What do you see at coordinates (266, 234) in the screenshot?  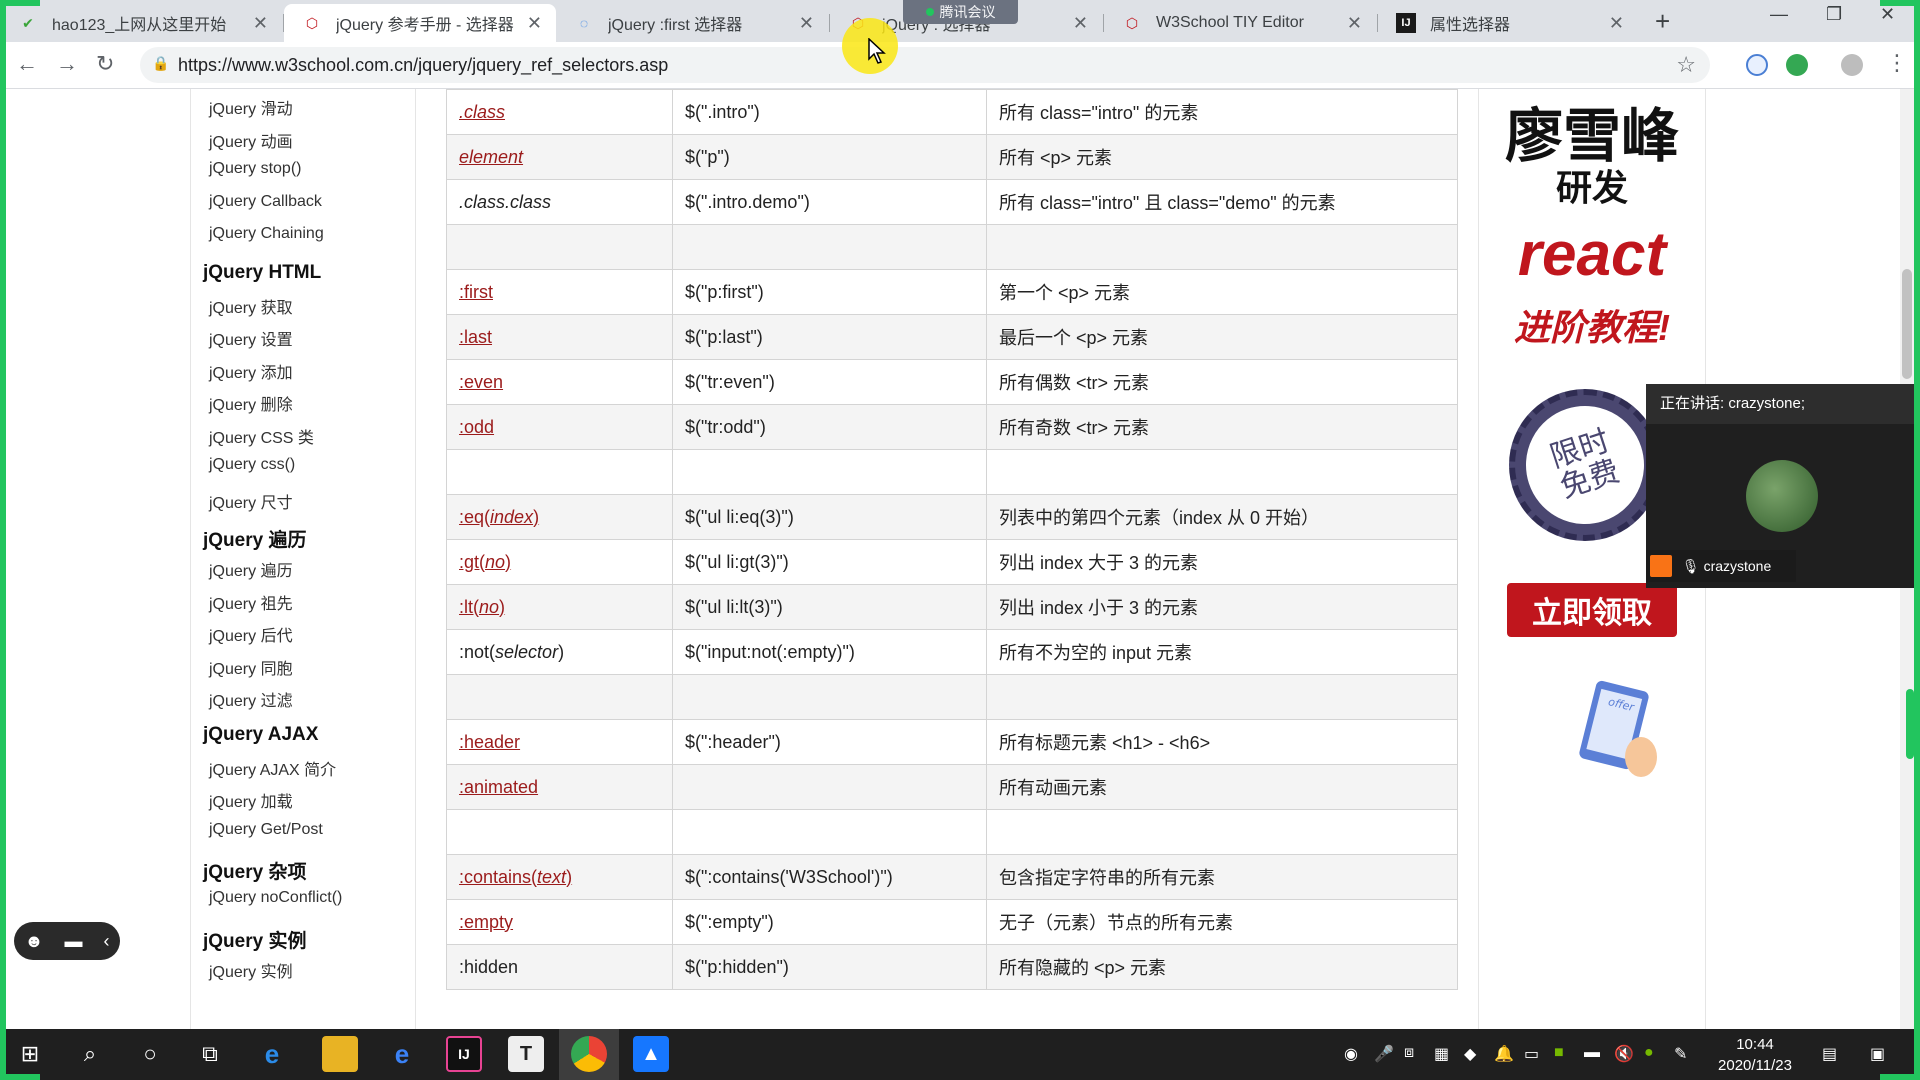 I see `sidebar-link: jQuery Chaining` at bounding box center [266, 234].